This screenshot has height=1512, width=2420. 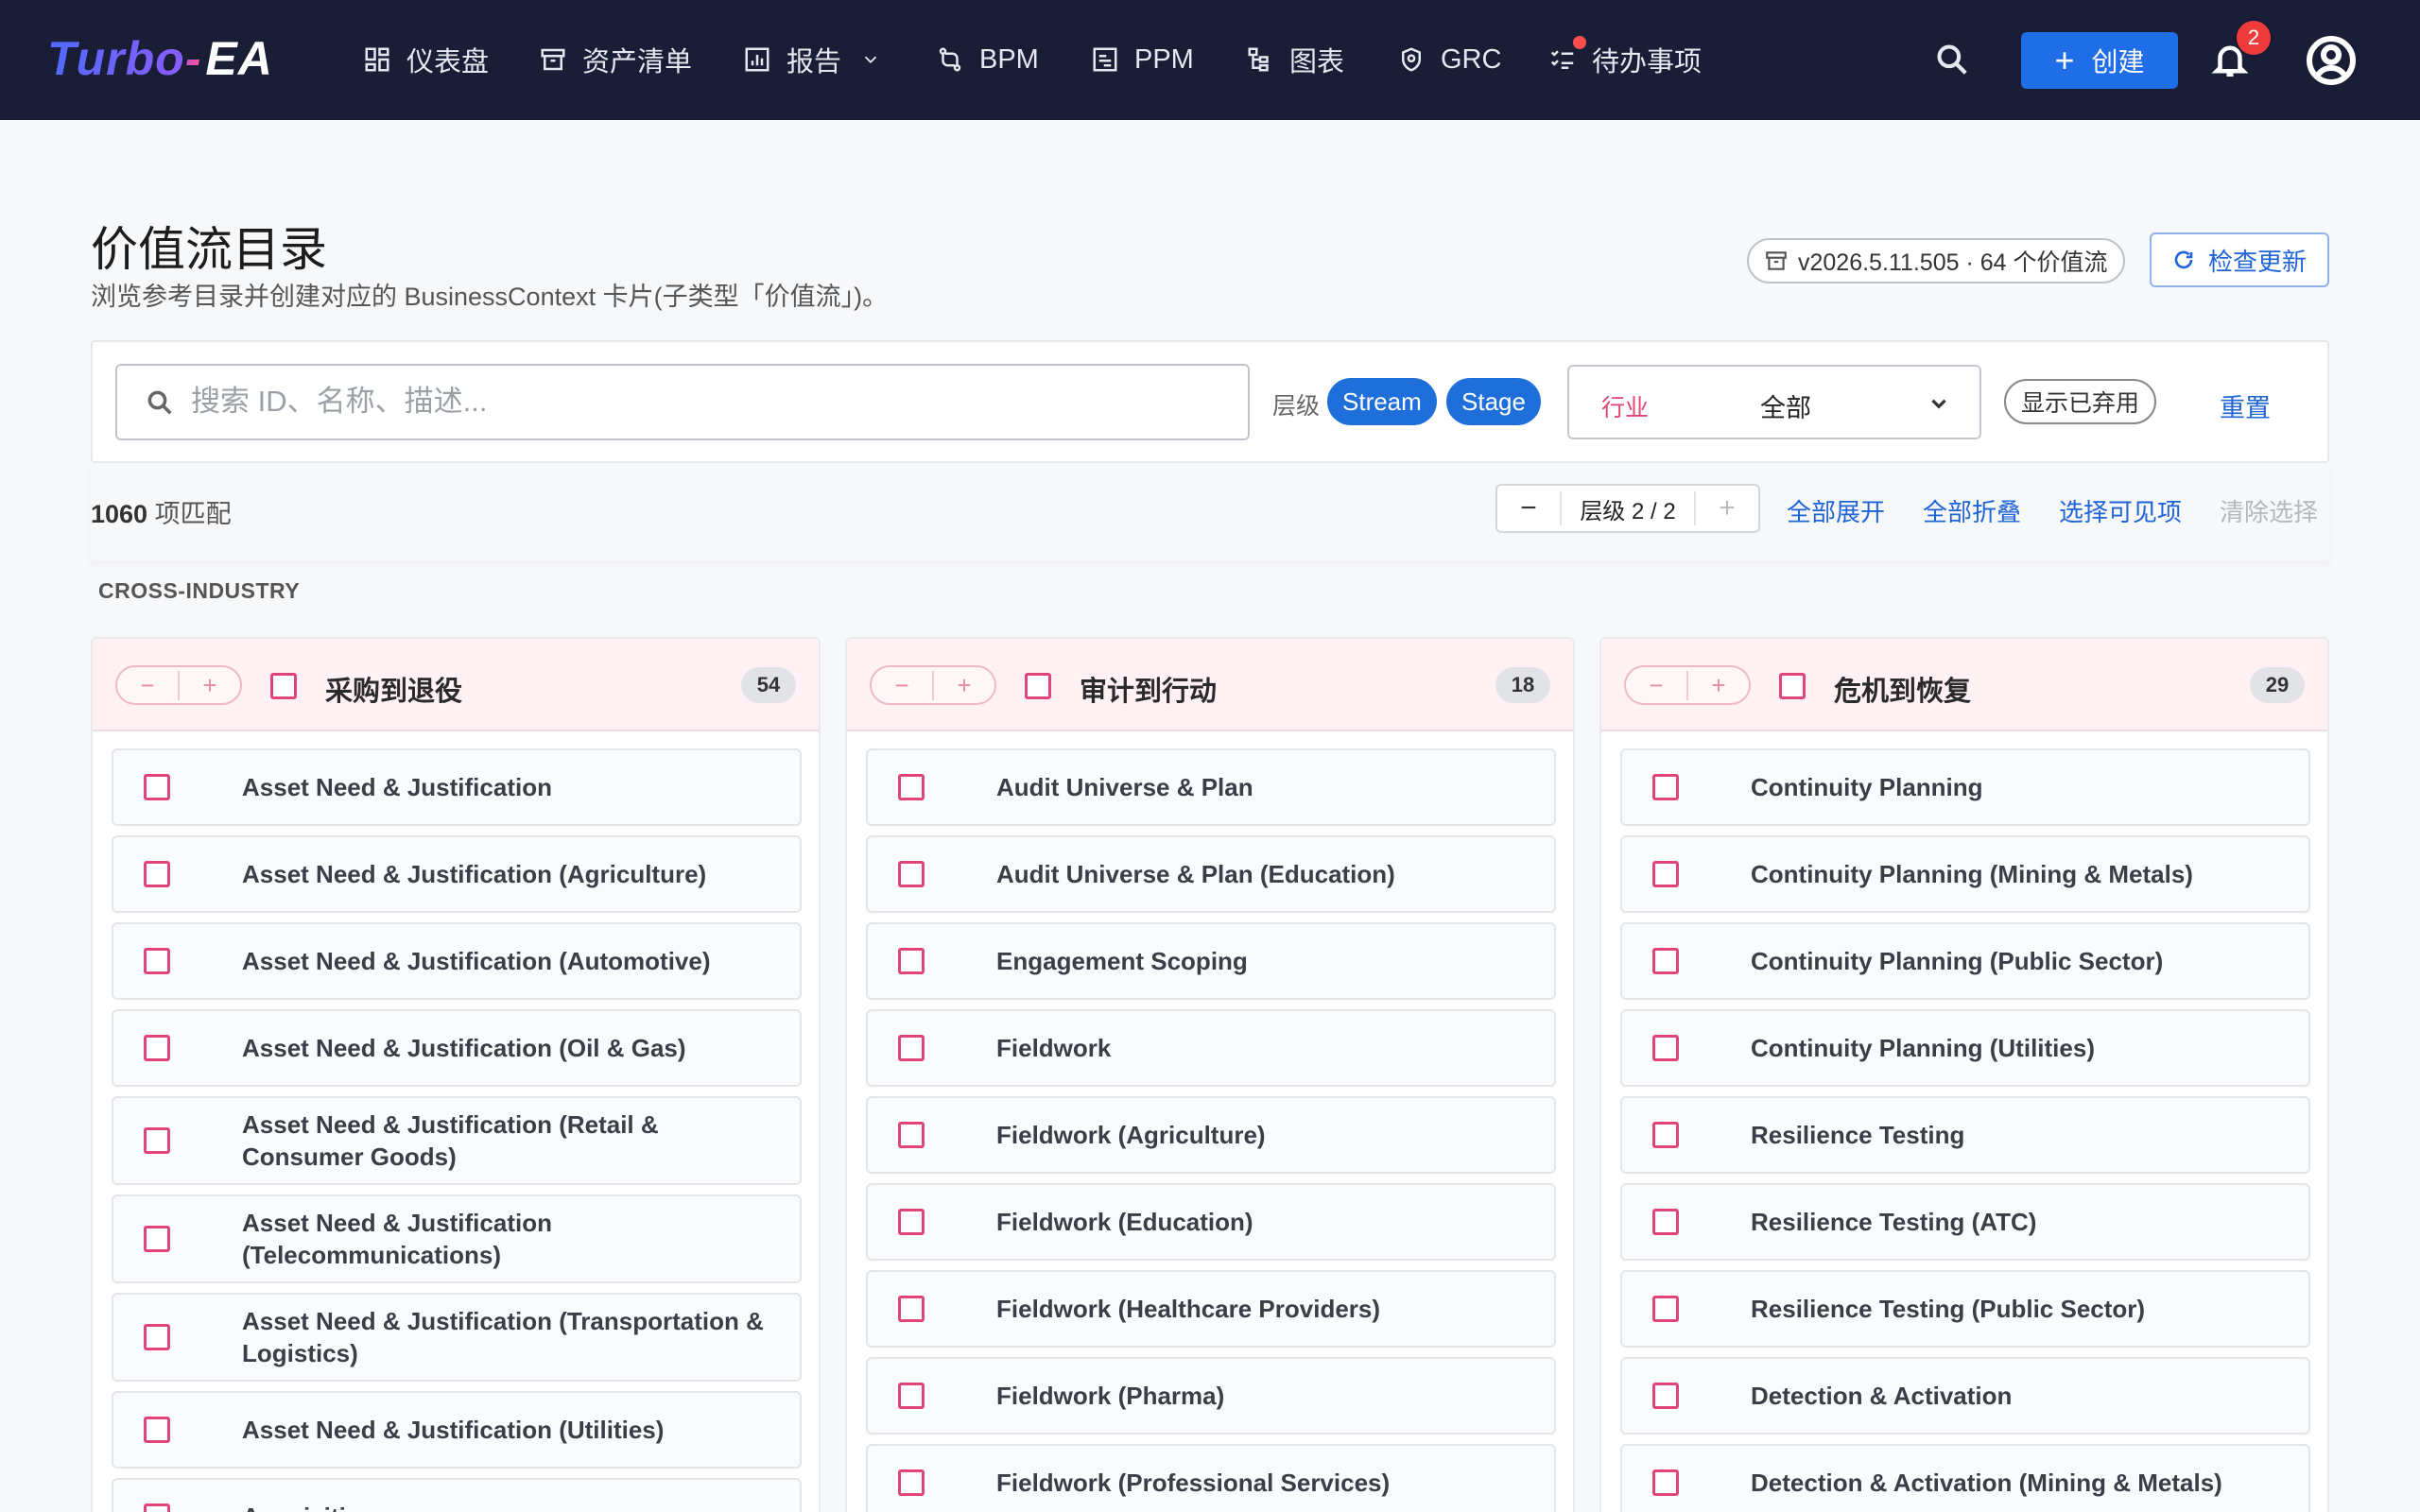 What do you see at coordinates (457, 1048) in the screenshot?
I see `stage-item: Asset Need & Justification (Oil & Gas)` at bounding box center [457, 1048].